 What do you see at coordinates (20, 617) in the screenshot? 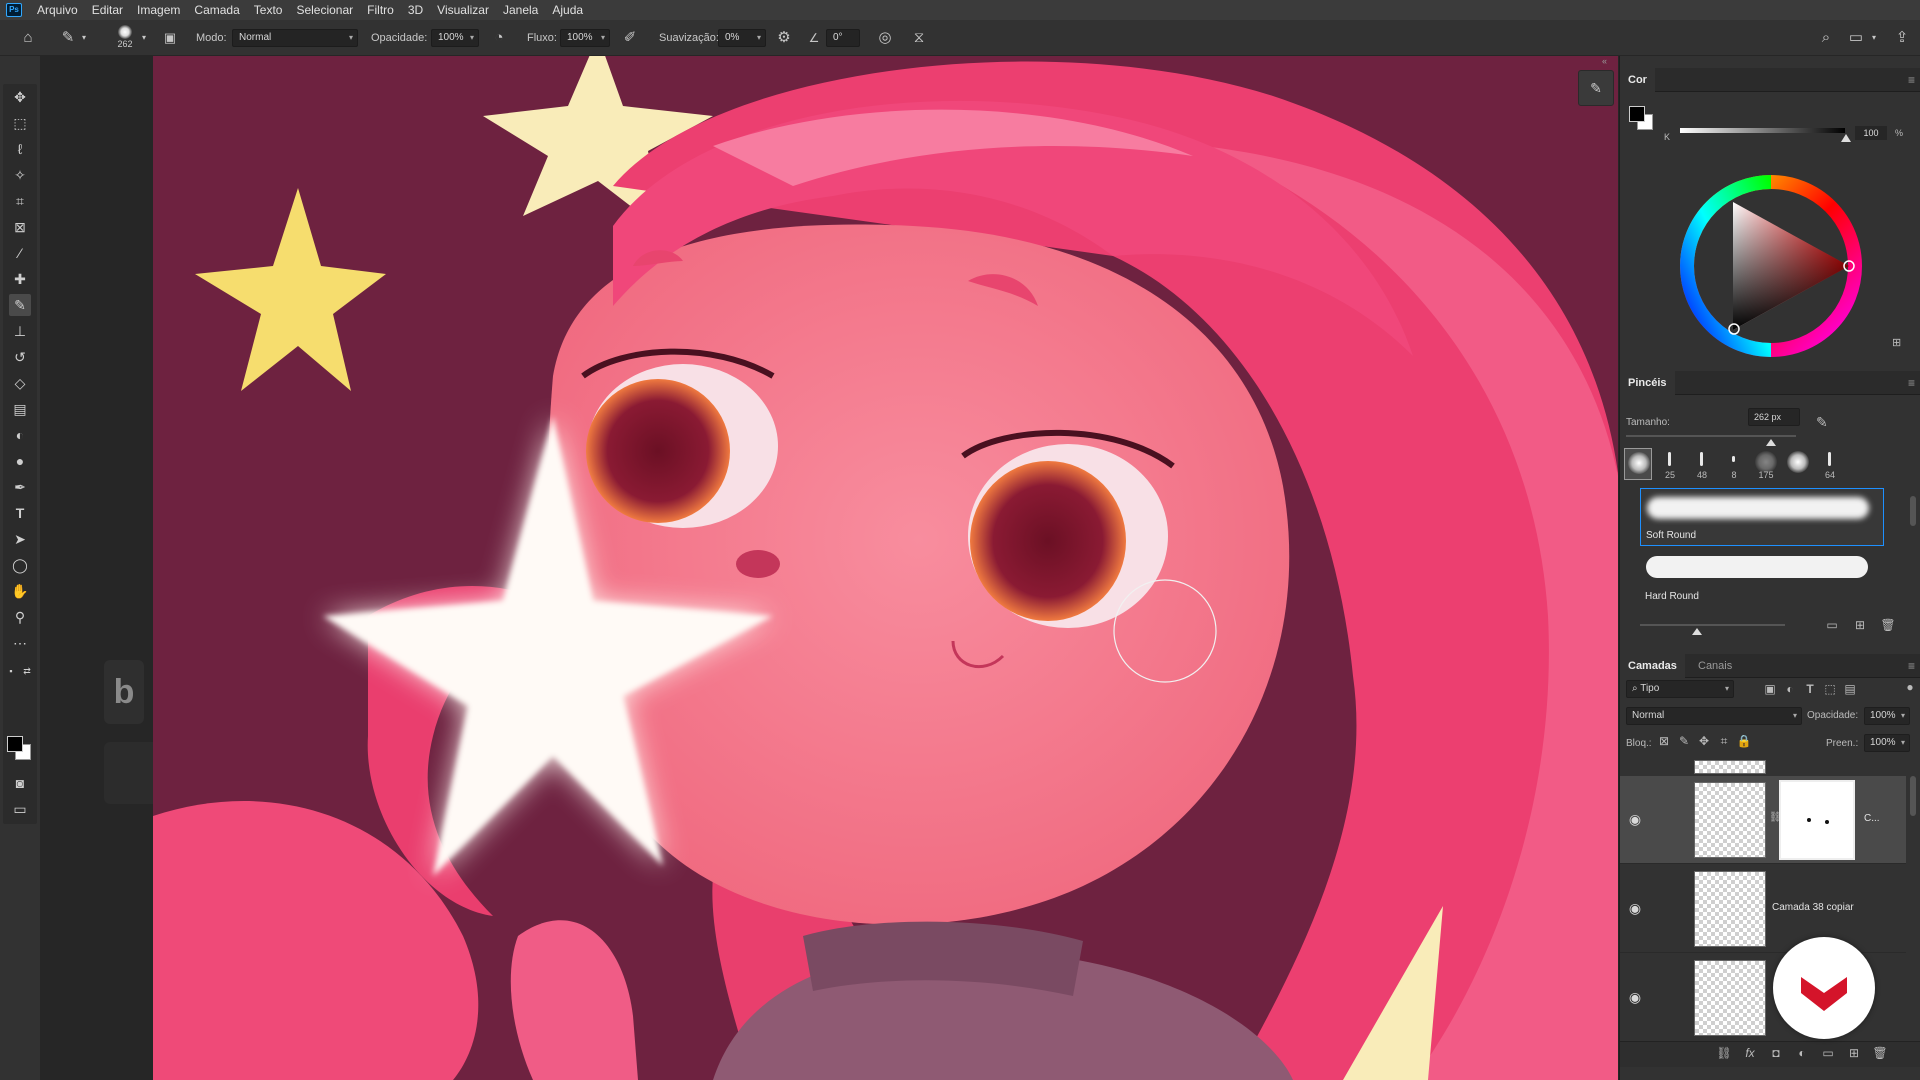
I see `zoom-tool-icon: ⚲` at bounding box center [20, 617].